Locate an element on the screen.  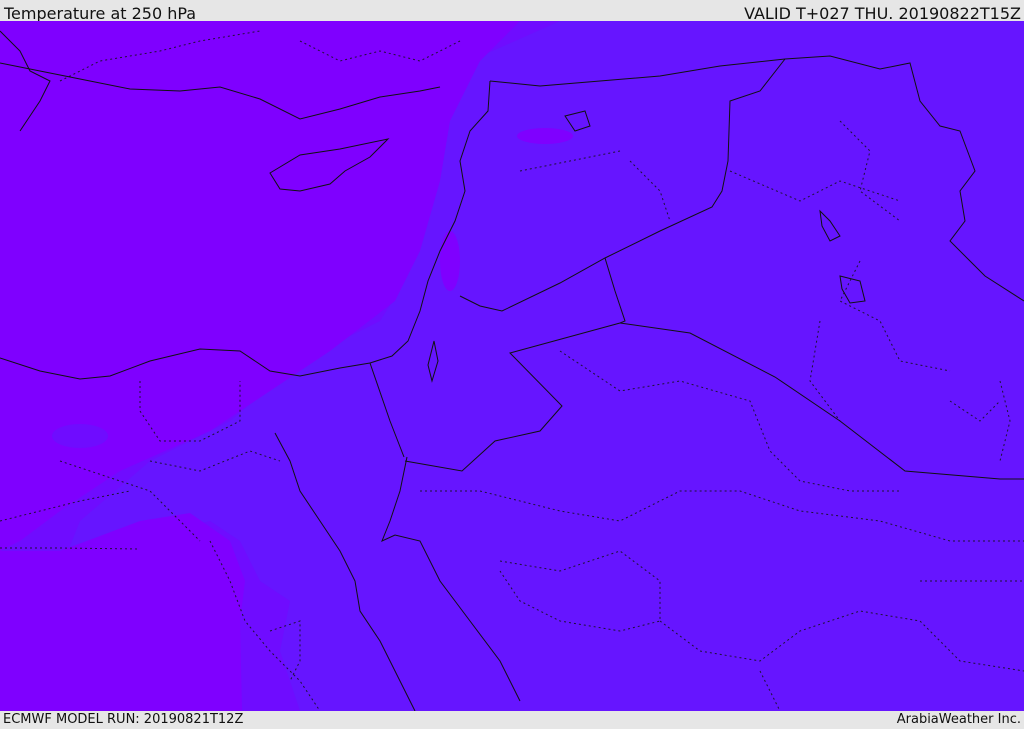
credit: ArabiaWeather Inc. is located at coordinates (958, 719).